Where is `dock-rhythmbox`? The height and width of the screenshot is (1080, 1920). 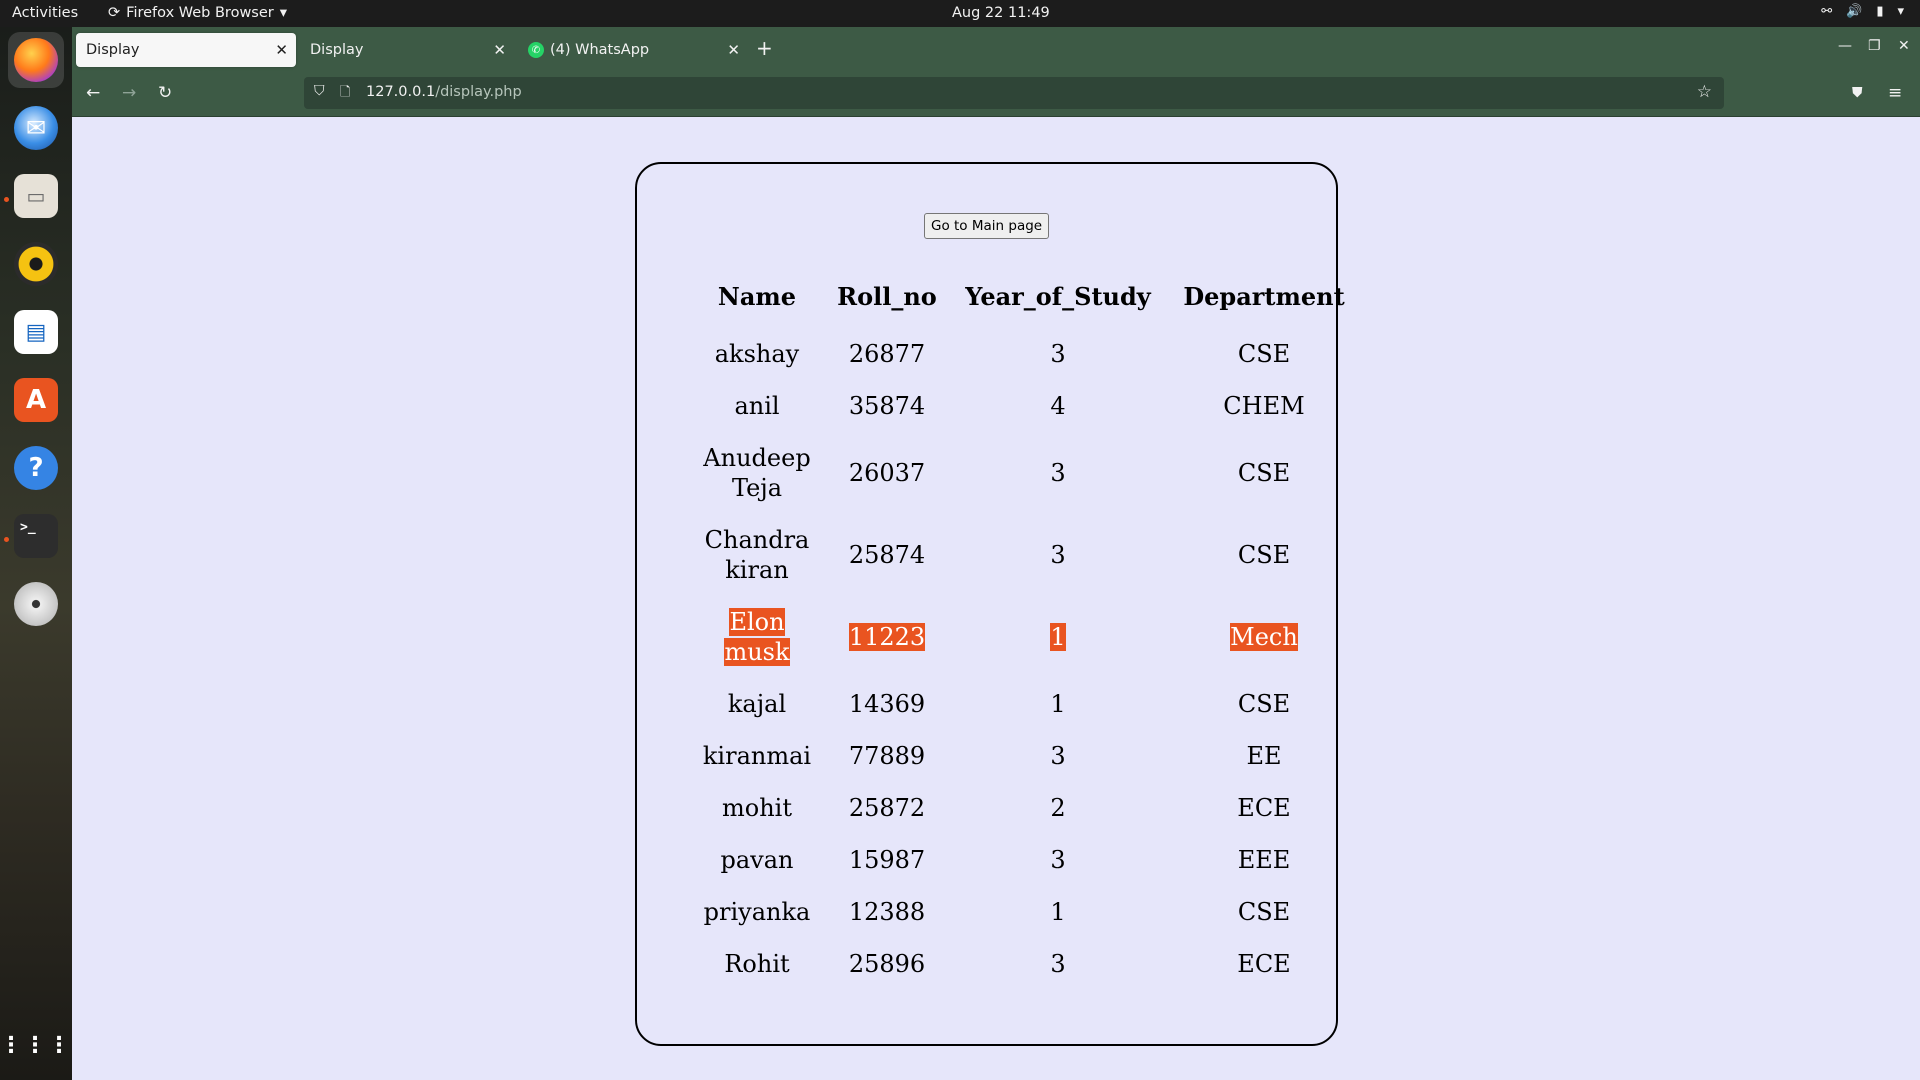
dock-rhythmbox is located at coordinates (36, 264).